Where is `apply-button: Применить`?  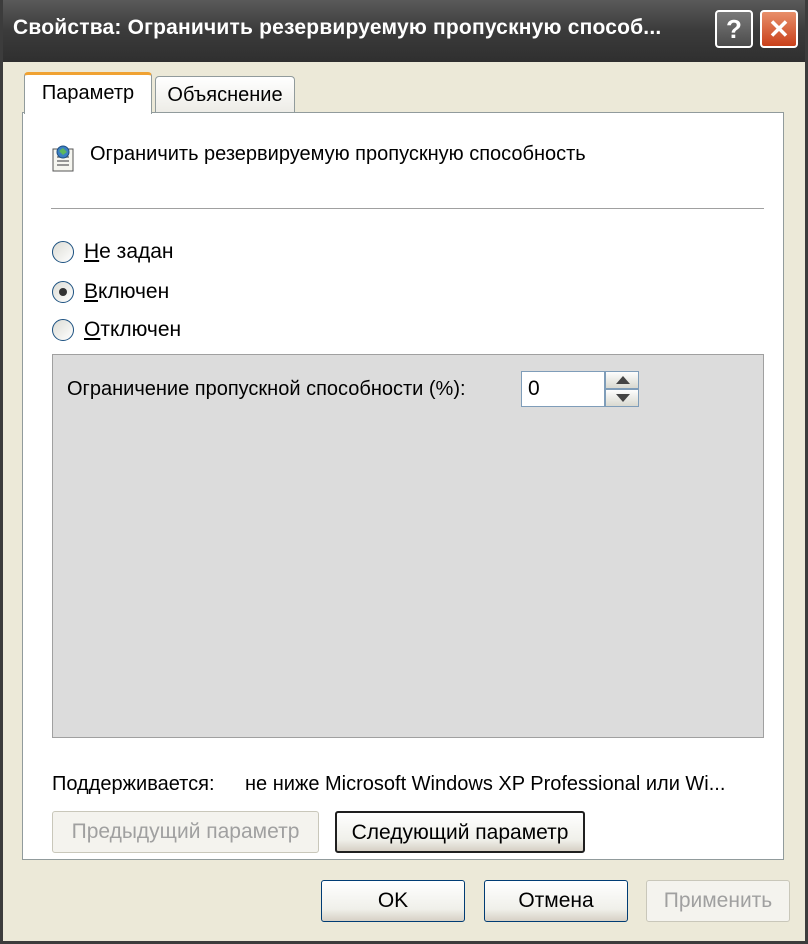
apply-button: Применить is located at coordinates (718, 901).